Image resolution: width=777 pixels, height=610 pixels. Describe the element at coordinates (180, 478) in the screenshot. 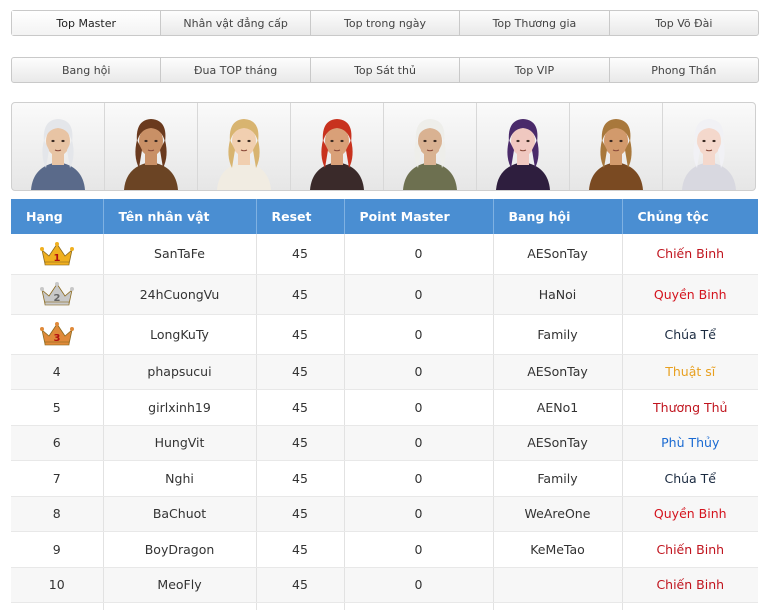

I see `character-name-cell: Nghi` at that location.